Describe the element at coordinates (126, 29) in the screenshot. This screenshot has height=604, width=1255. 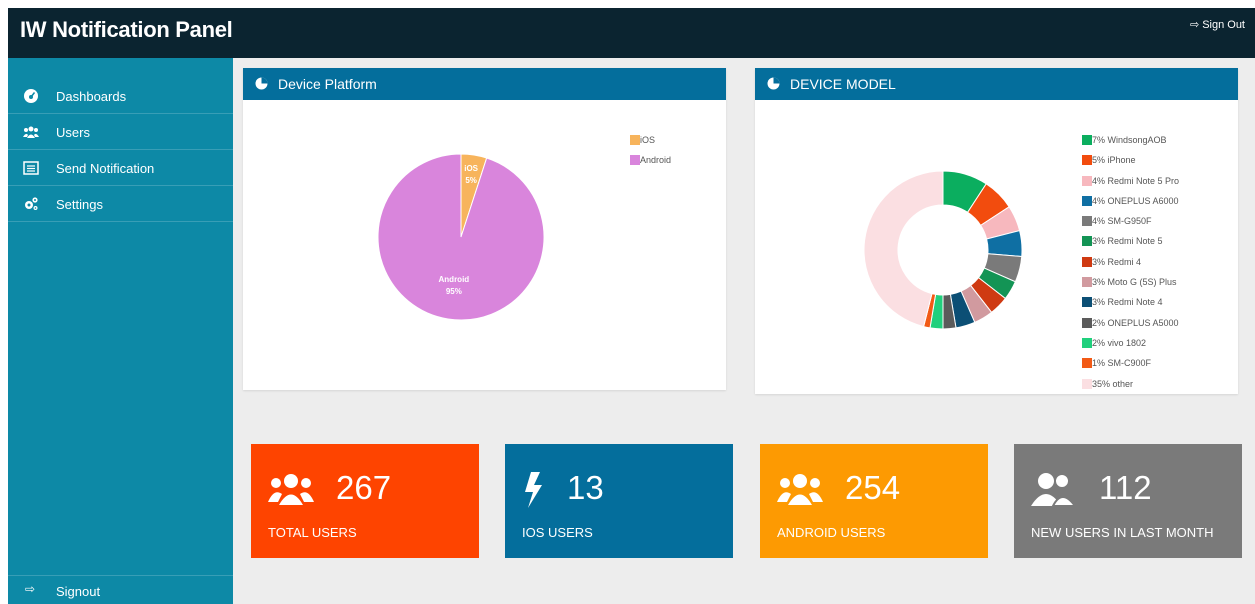
I see `app-title: IW Notification Panel` at that location.